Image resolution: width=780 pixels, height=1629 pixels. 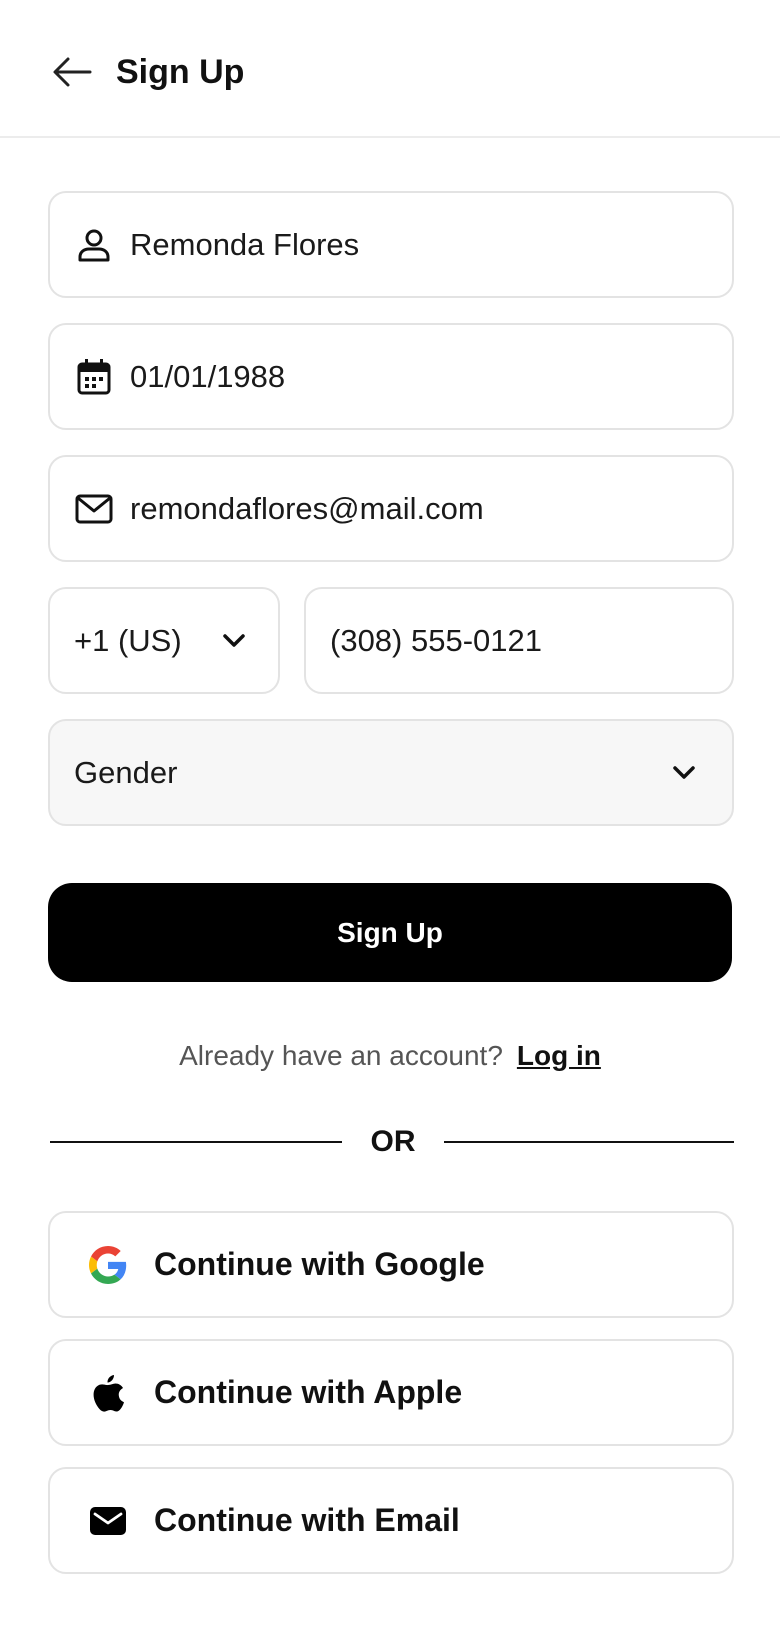 What do you see at coordinates (128, 640) in the screenshot?
I see `country-code-value: +1 (US)` at bounding box center [128, 640].